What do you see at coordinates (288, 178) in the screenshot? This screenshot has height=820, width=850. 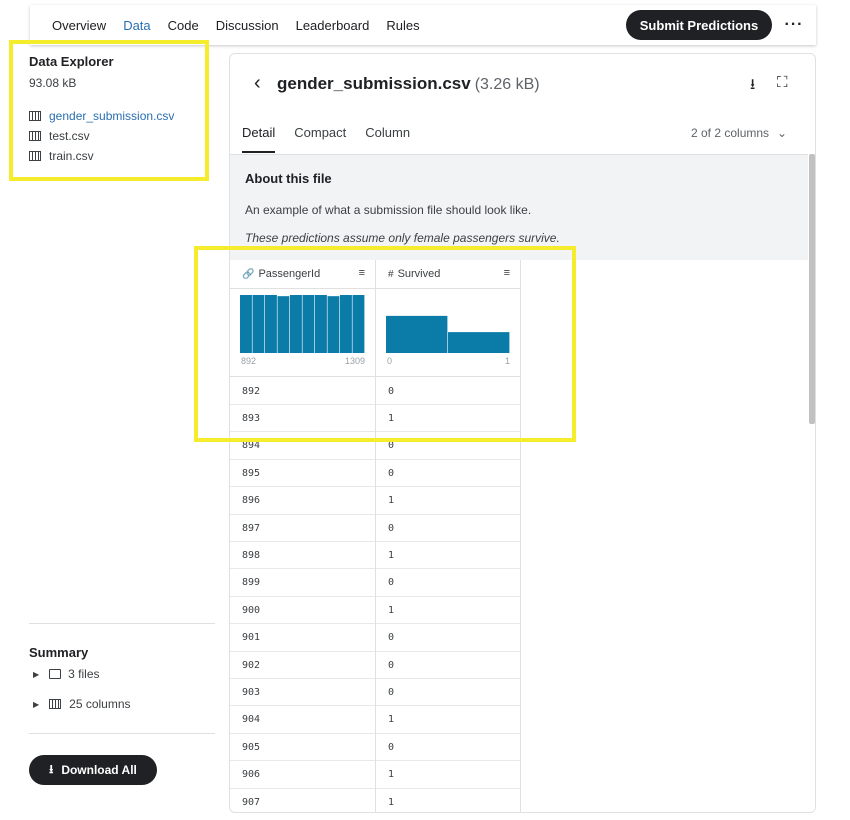 I see `about-title: About this file` at bounding box center [288, 178].